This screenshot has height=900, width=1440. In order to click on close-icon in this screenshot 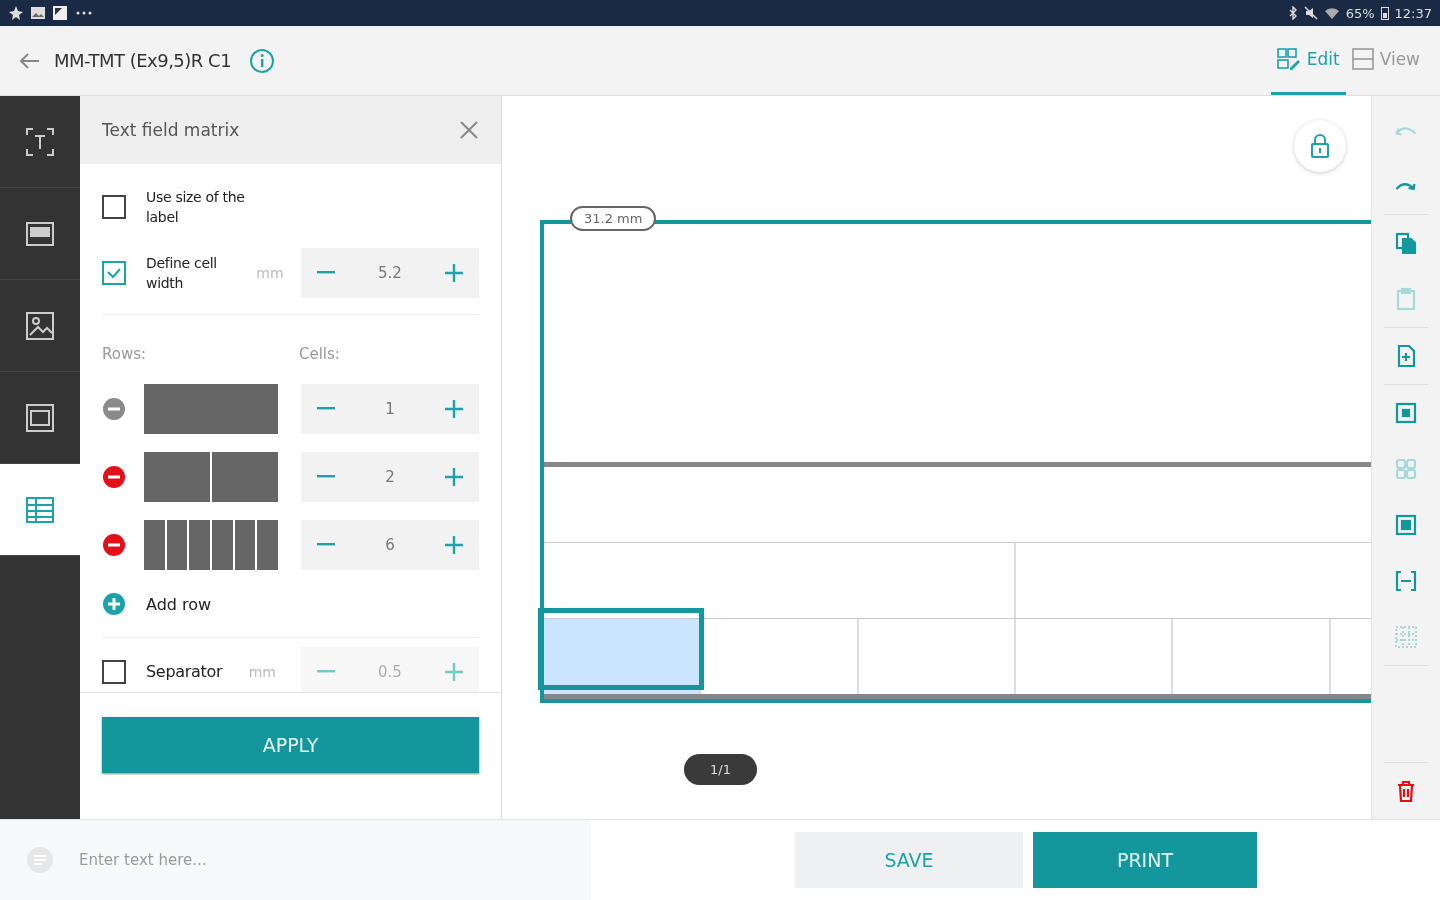, I will do `click(469, 130)`.